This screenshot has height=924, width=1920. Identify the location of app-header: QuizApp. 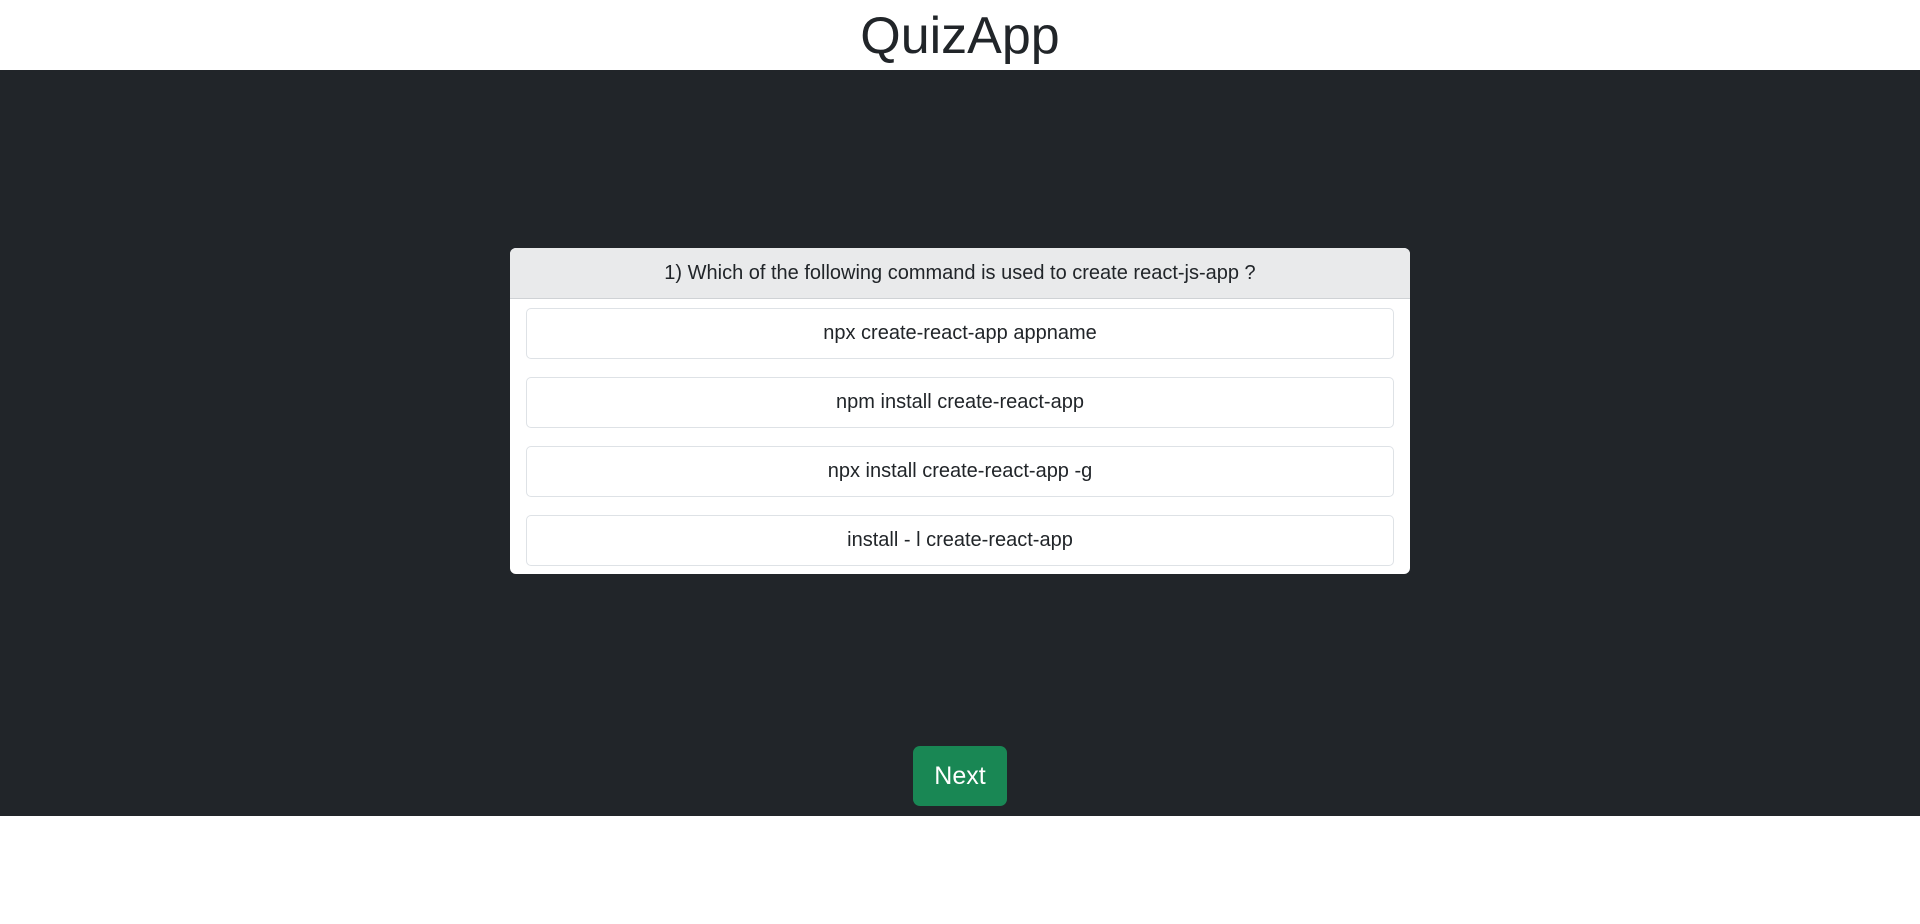
(960, 35).